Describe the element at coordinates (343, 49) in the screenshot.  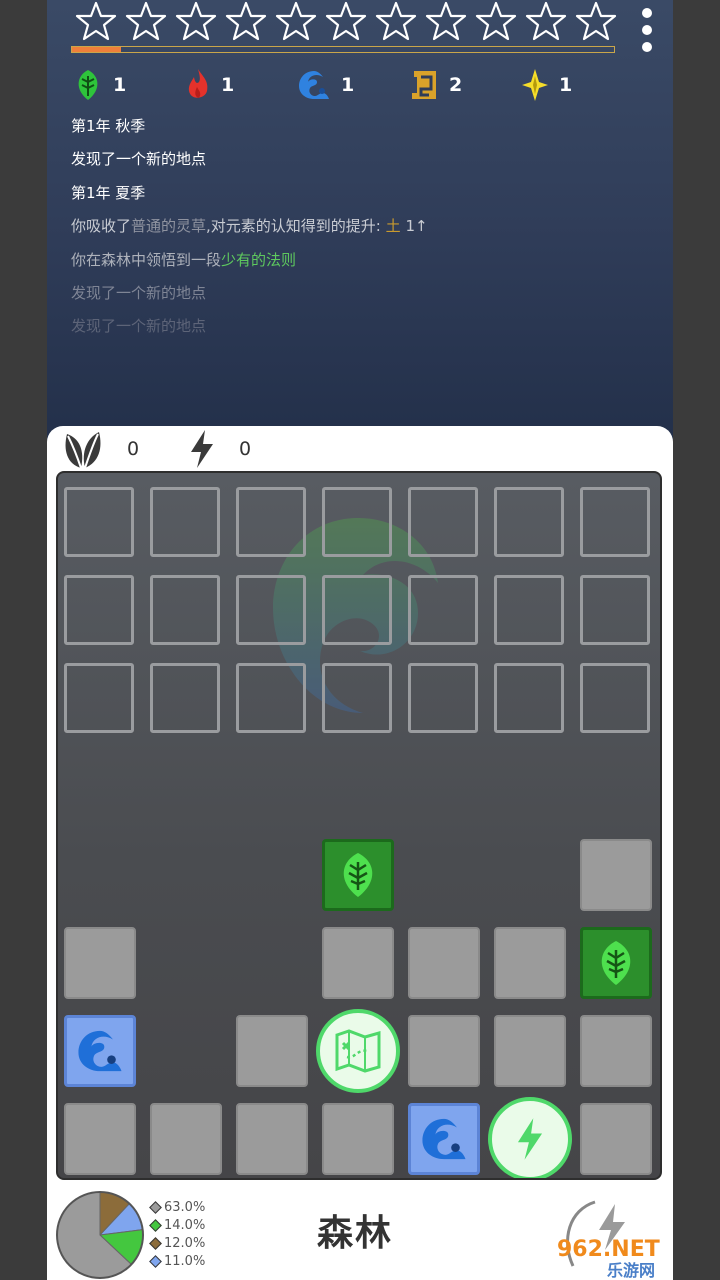
I see `experience-progress-bar` at that location.